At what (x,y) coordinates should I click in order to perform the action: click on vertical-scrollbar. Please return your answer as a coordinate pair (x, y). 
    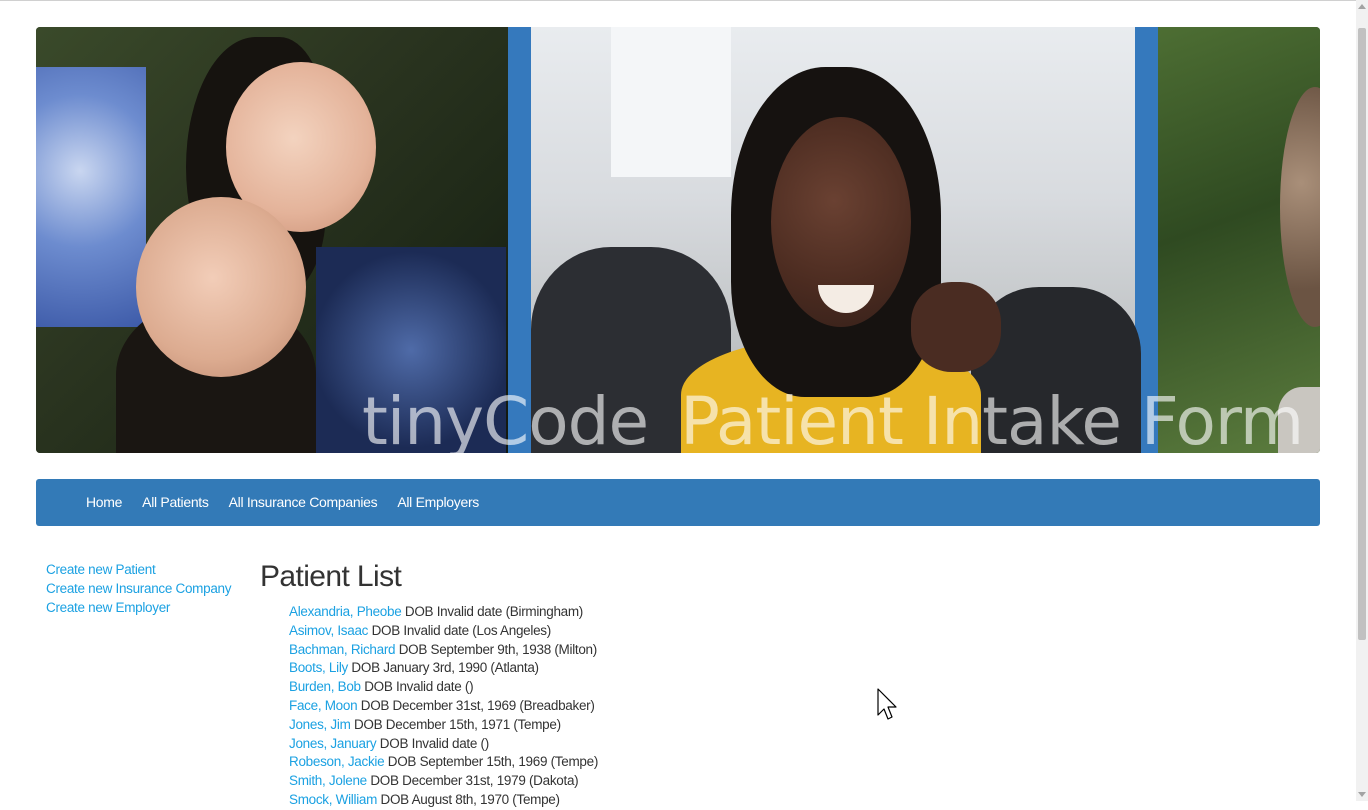
    Looking at the image, I should click on (1362, 400).